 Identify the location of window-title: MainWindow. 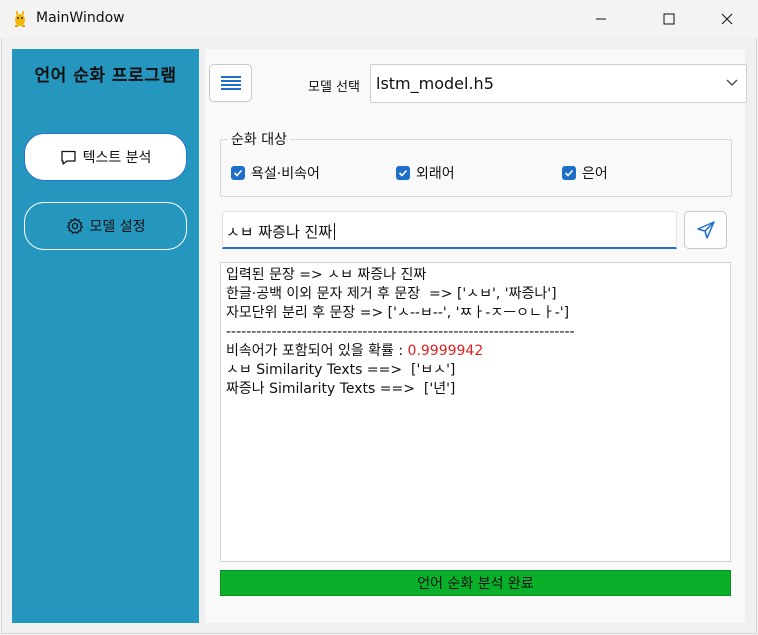
(80, 18).